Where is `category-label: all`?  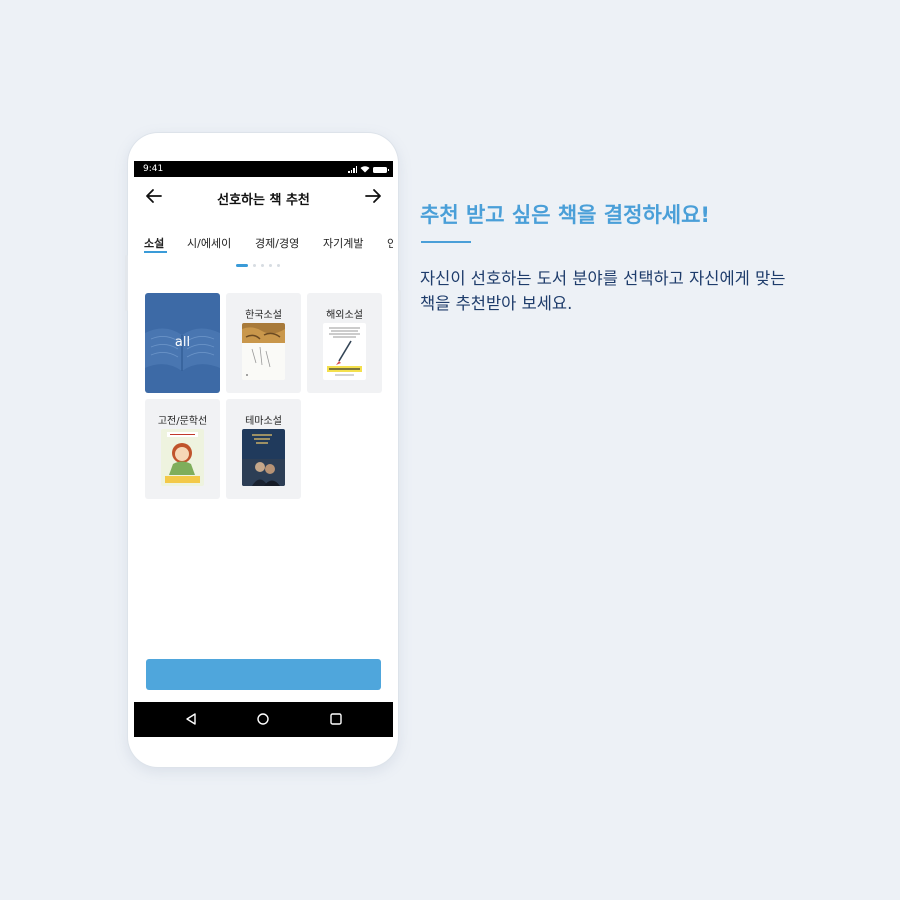 category-label: all is located at coordinates (182, 342).